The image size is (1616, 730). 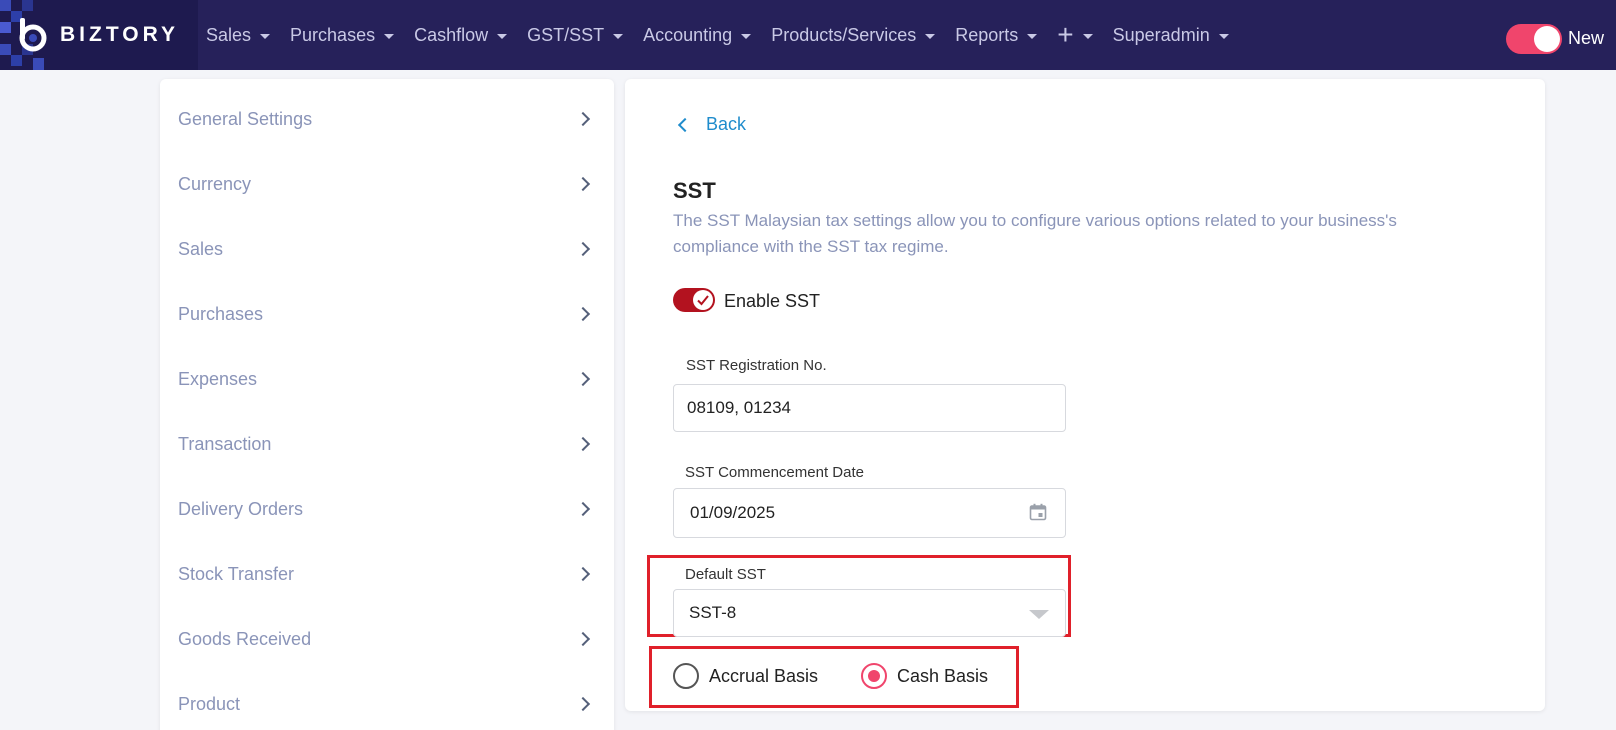 I want to click on back-button: Back, so click(x=712, y=124).